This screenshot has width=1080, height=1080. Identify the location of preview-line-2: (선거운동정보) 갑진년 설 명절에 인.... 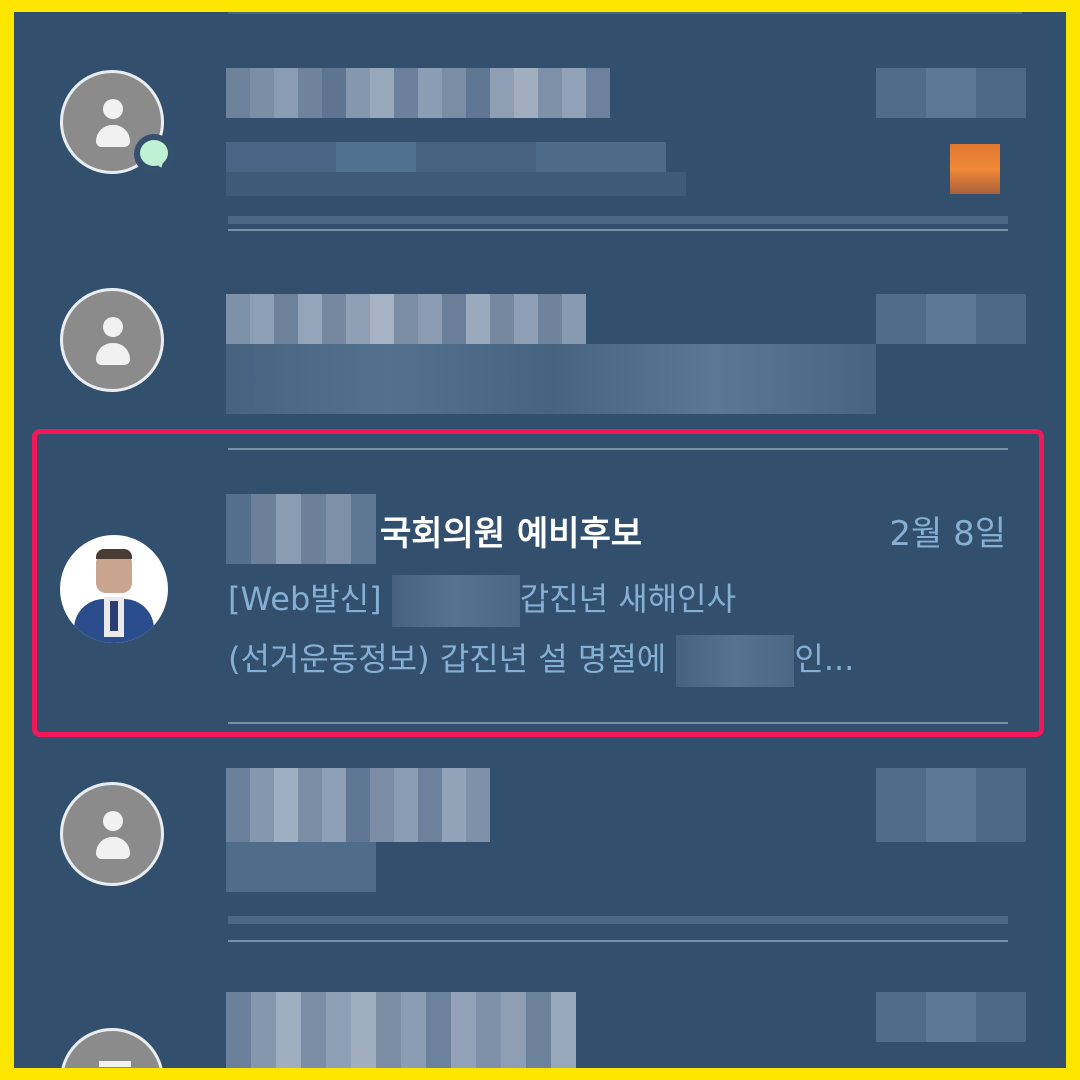
(541, 660).